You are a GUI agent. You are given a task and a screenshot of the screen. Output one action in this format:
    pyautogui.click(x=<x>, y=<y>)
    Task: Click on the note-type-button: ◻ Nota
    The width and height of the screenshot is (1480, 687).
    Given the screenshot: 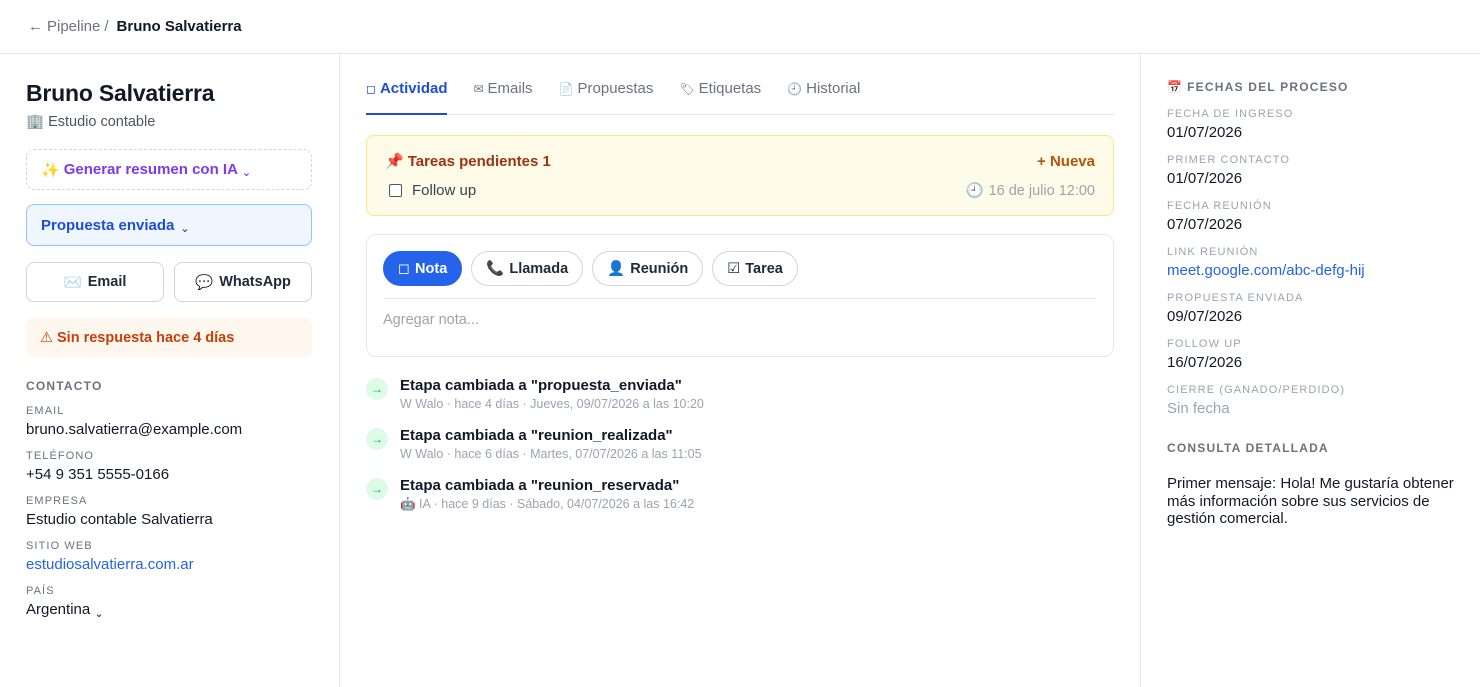 What is the action you would take?
    pyautogui.click(x=423, y=268)
    